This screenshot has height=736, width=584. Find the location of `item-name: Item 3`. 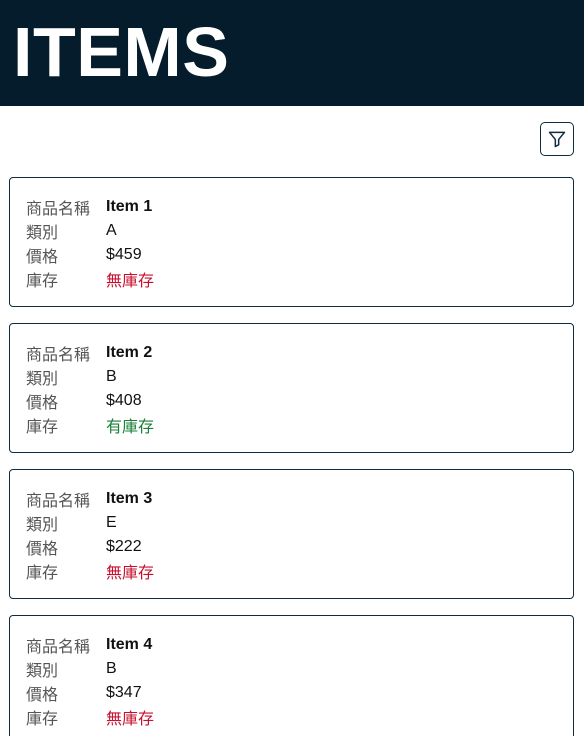

item-name: Item 3 is located at coordinates (129, 498).